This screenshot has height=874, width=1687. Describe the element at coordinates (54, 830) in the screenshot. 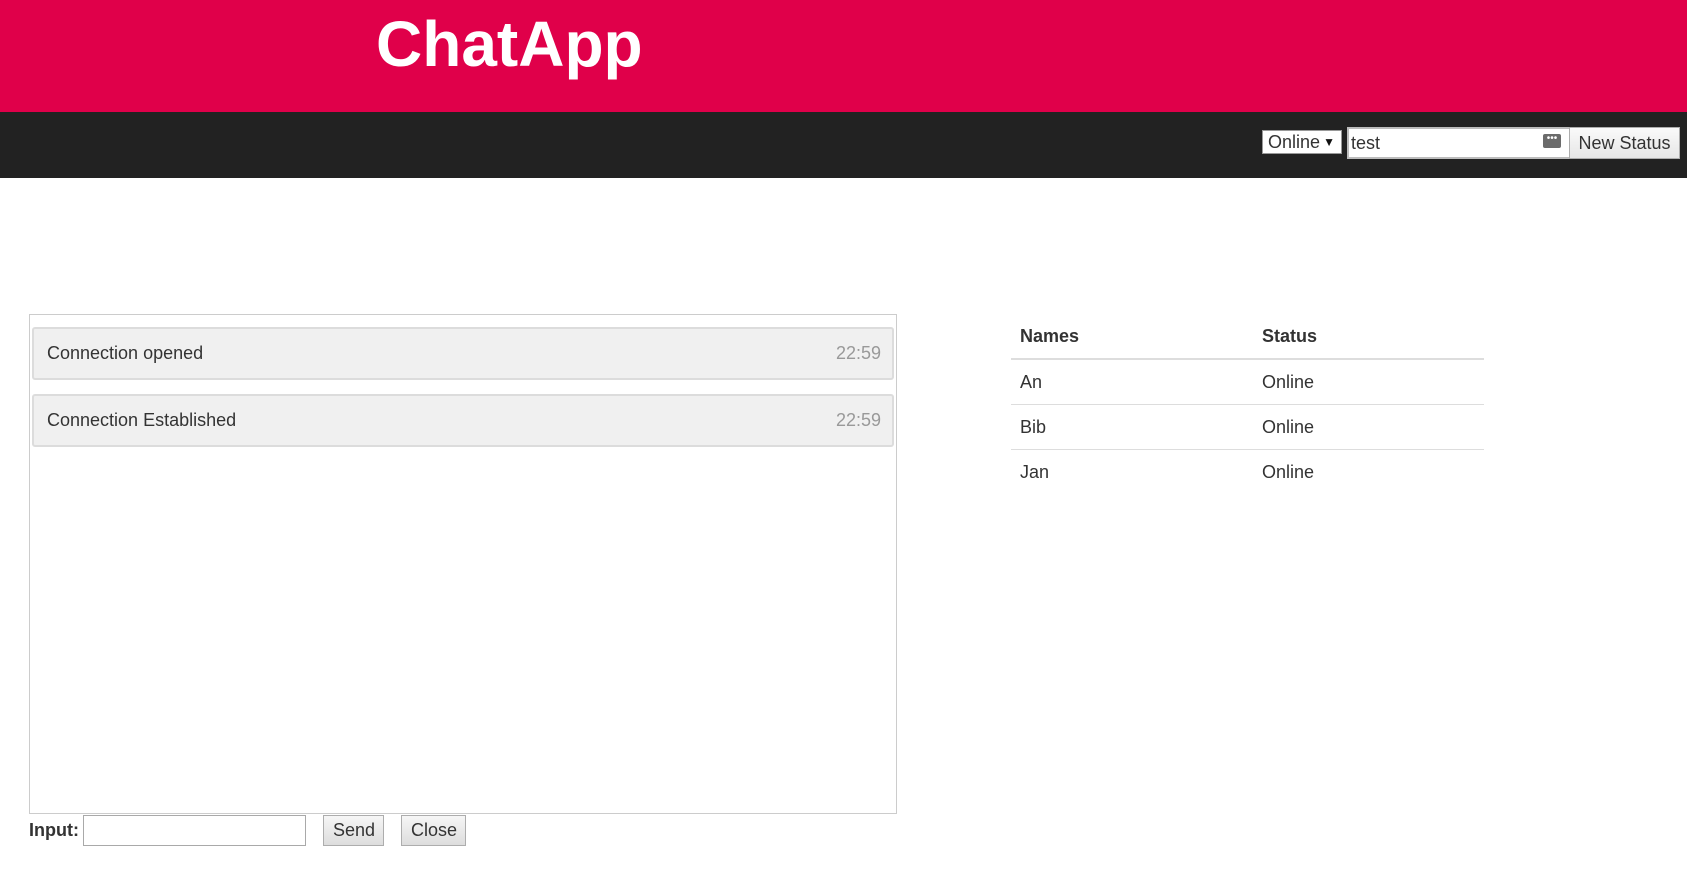

I see `input-label: Input:` at that location.